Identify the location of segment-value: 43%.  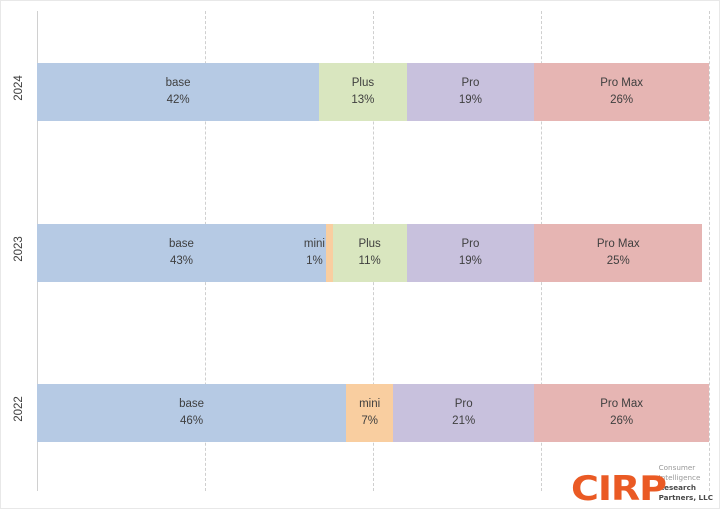
(181, 261).